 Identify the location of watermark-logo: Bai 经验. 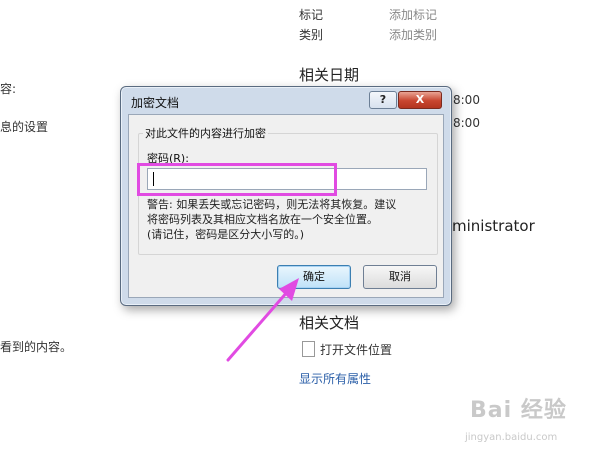
(518, 410).